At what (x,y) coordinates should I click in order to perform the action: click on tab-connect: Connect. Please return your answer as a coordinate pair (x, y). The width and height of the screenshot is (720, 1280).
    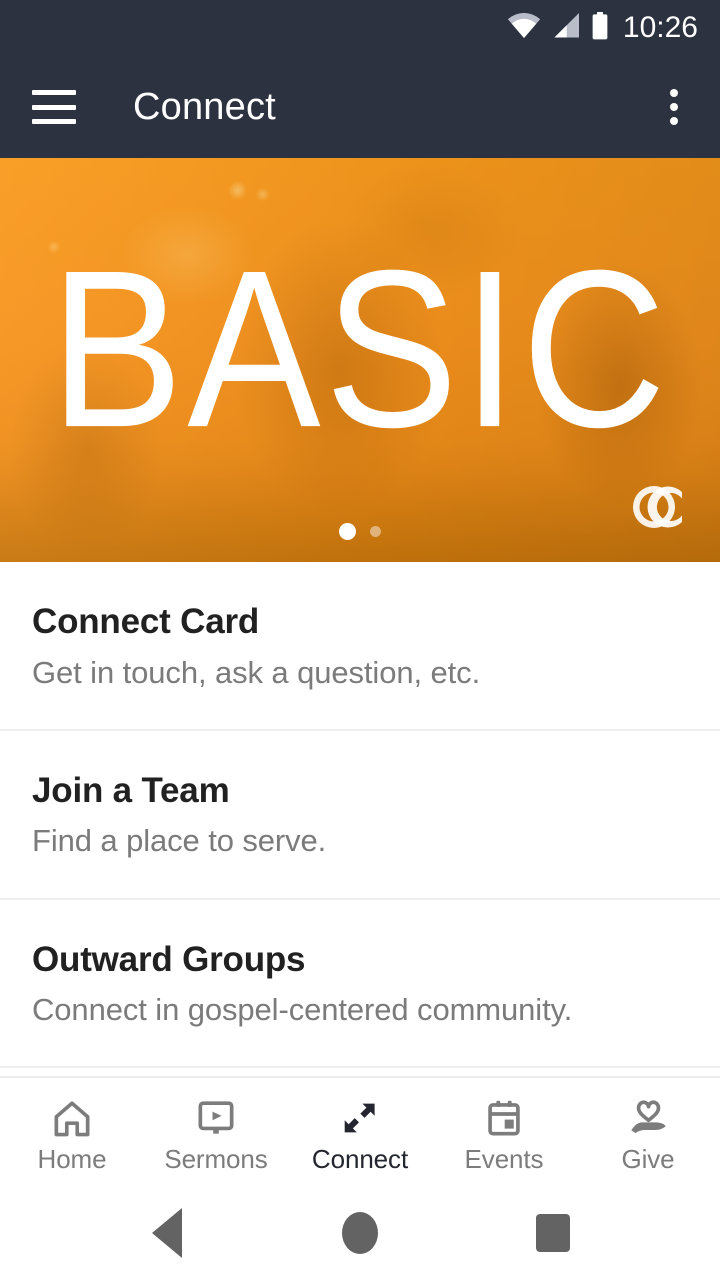
    Looking at the image, I should click on (360, 1132).